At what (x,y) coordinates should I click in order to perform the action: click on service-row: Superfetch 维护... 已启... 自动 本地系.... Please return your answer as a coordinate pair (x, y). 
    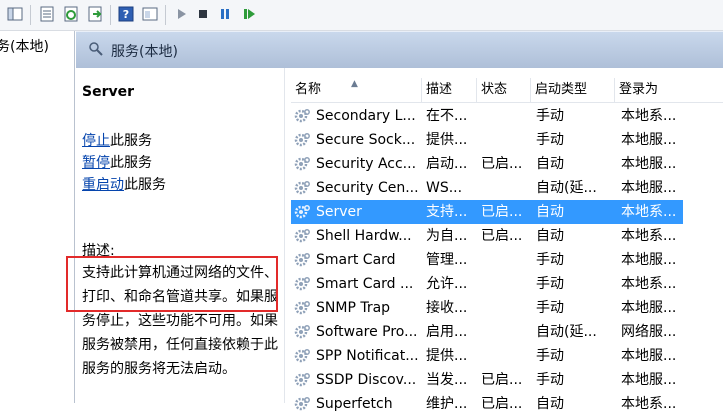
    Looking at the image, I should click on (487, 404).